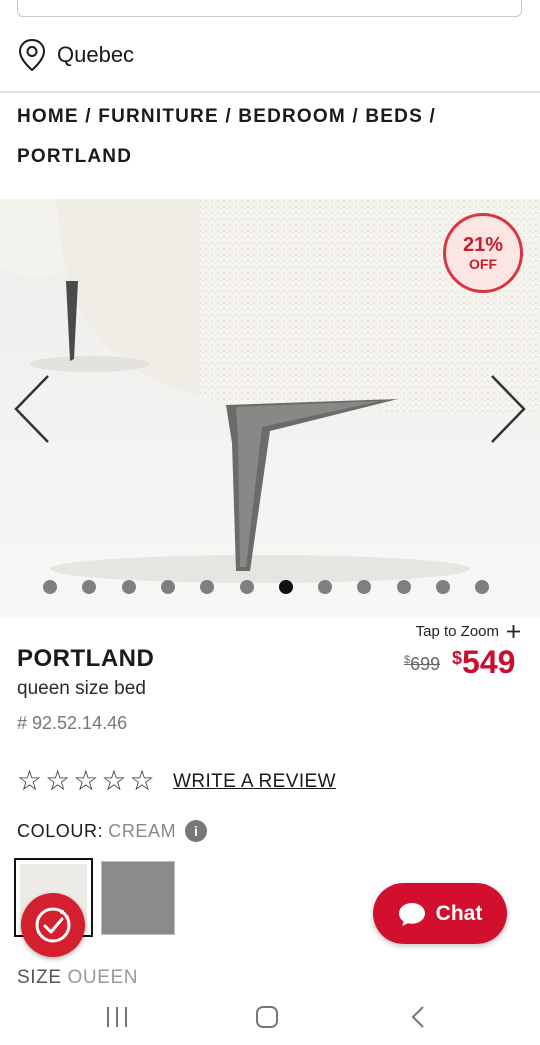  I want to click on store-location: Quebec, so click(75, 55).